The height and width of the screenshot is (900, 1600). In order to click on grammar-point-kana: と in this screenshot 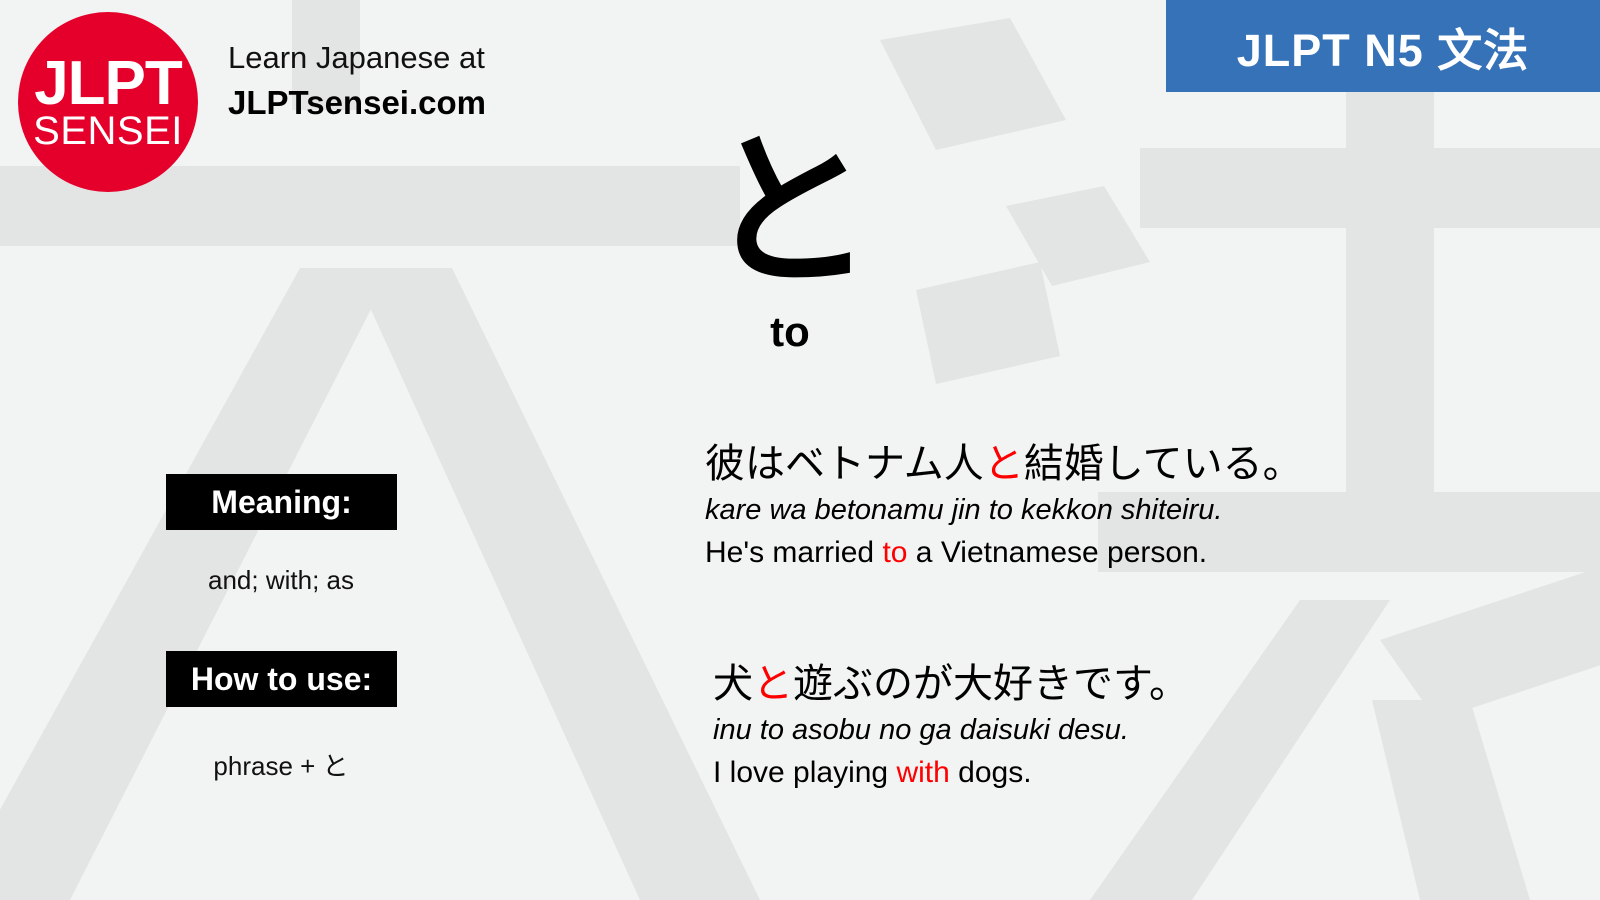, I will do `click(790, 212)`.